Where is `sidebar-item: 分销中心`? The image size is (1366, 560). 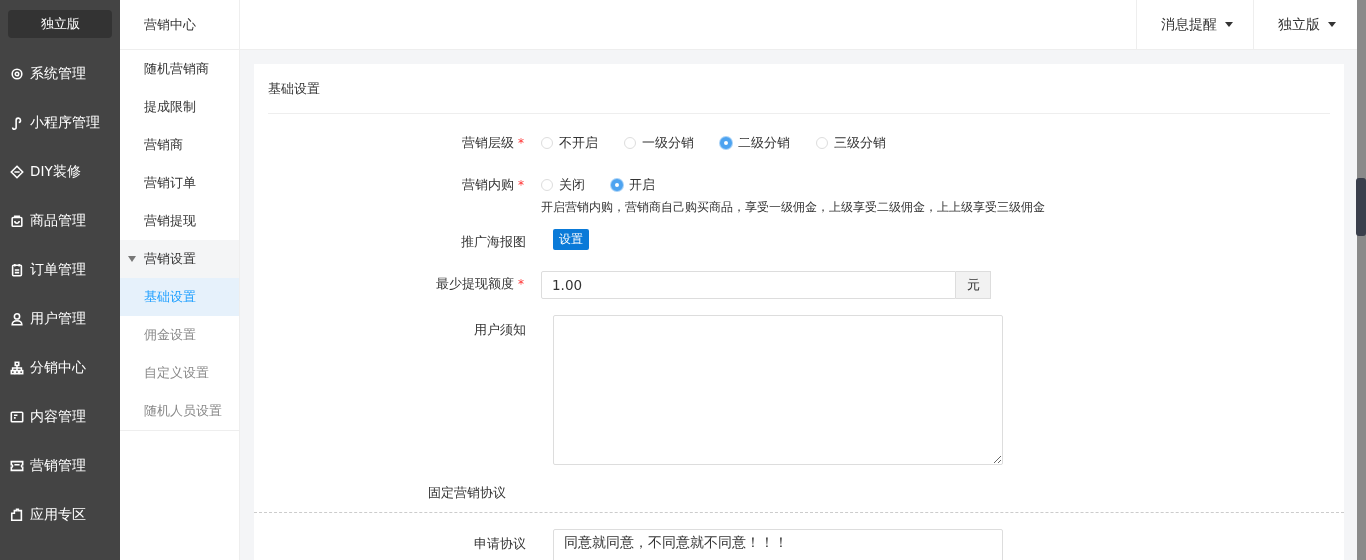 sidebar-item: 分销中心 is located at coordinates (60, 367).